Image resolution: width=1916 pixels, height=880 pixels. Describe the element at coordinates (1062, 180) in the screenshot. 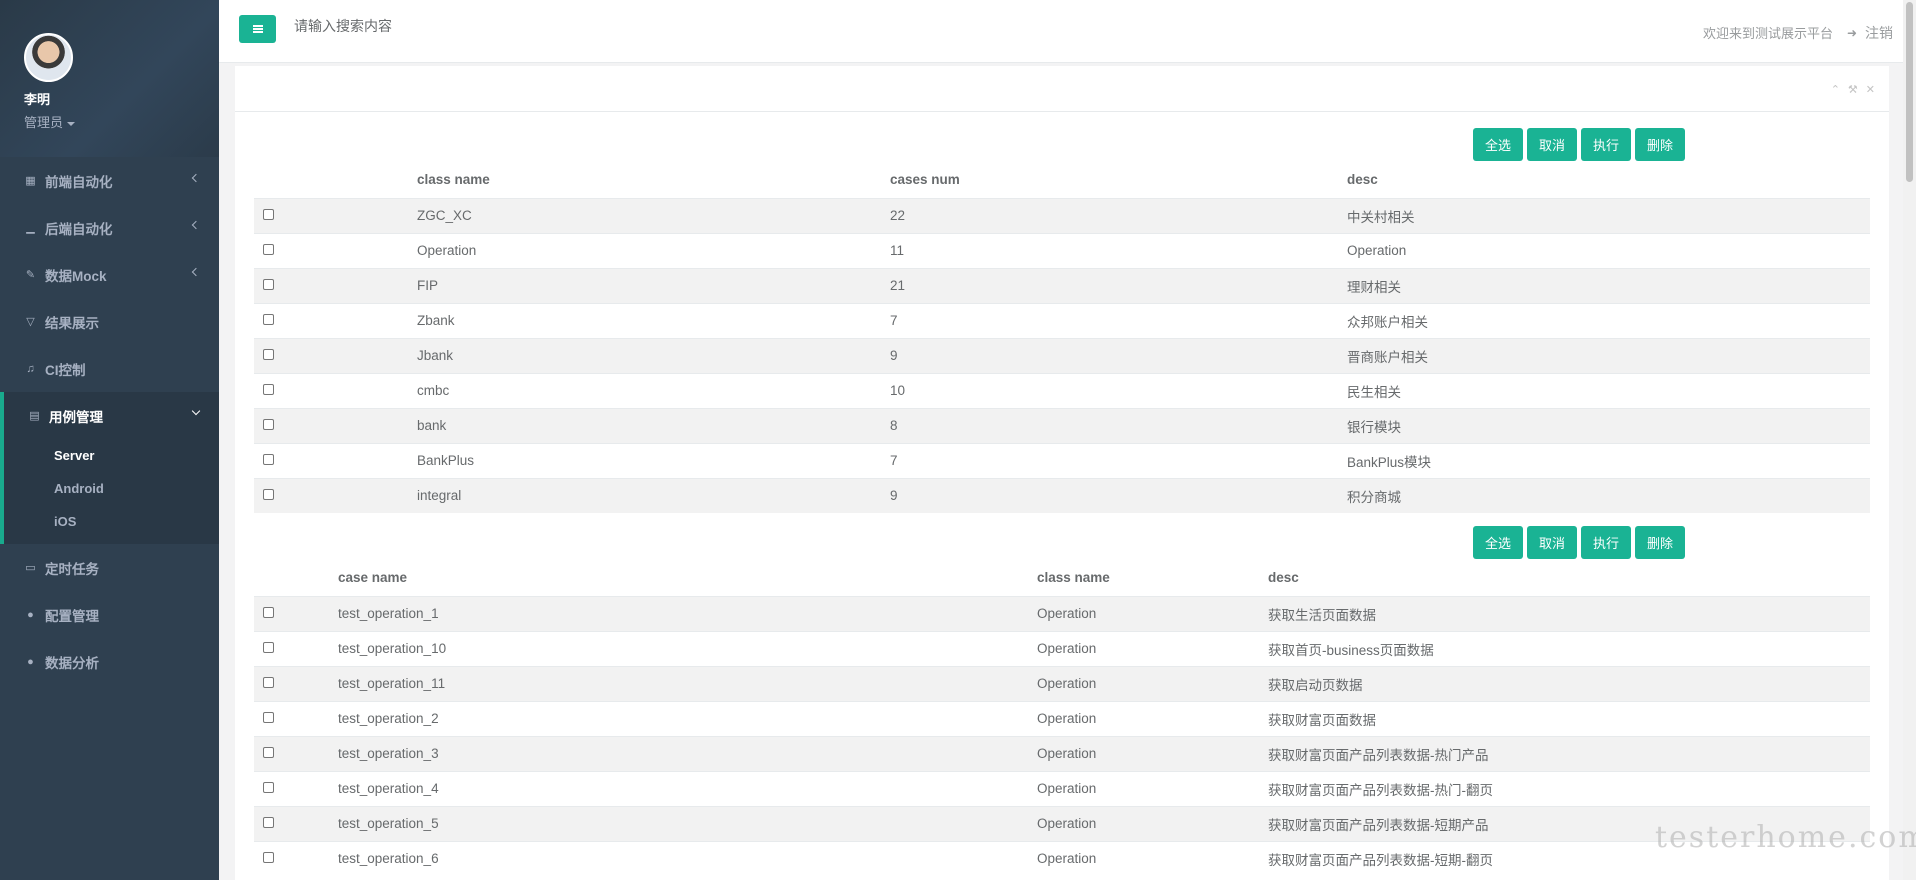

I see `table-header-row: class name cases num desc` at that location.